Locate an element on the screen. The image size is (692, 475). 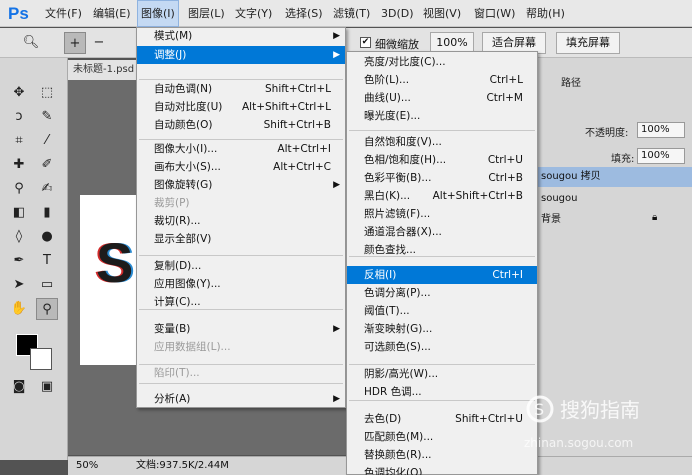
path-select-icon: ➤ is located at coordinates (19, 285).